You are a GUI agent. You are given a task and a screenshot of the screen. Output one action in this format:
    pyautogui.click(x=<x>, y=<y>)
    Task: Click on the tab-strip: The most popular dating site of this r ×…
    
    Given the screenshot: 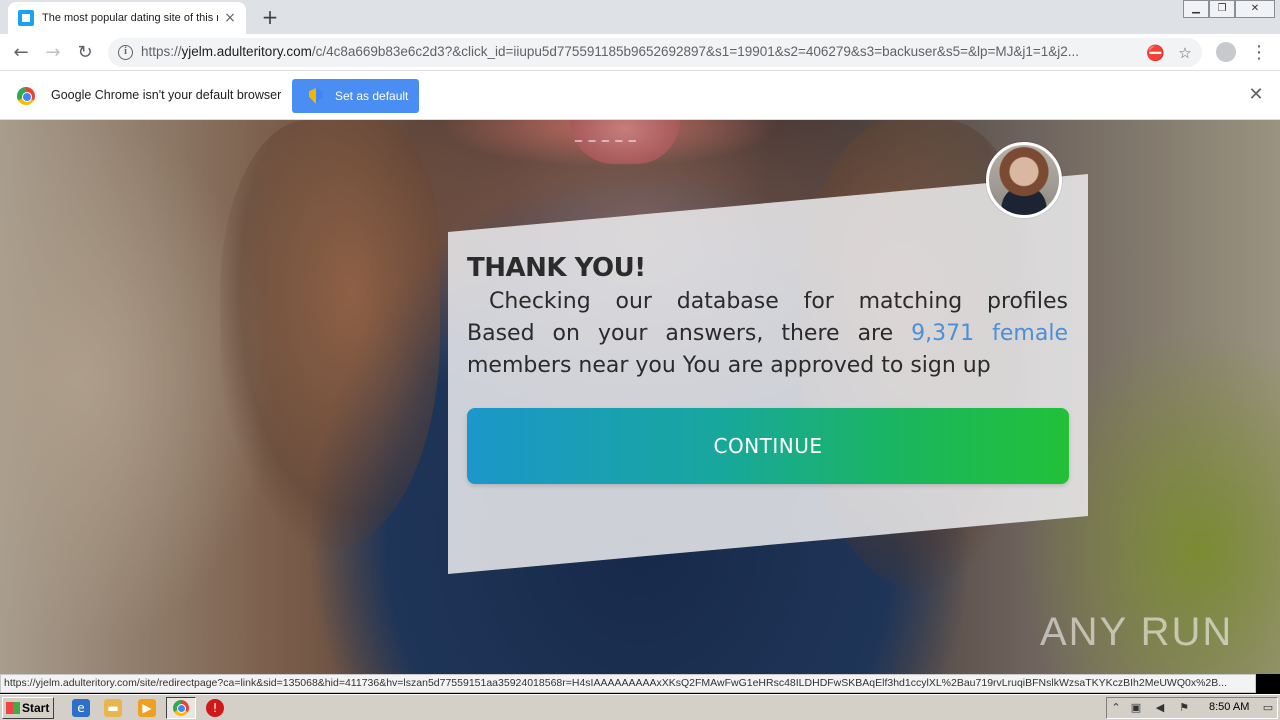 What is the action you would take?
    pyautogui.click(x=640, y=17)
    